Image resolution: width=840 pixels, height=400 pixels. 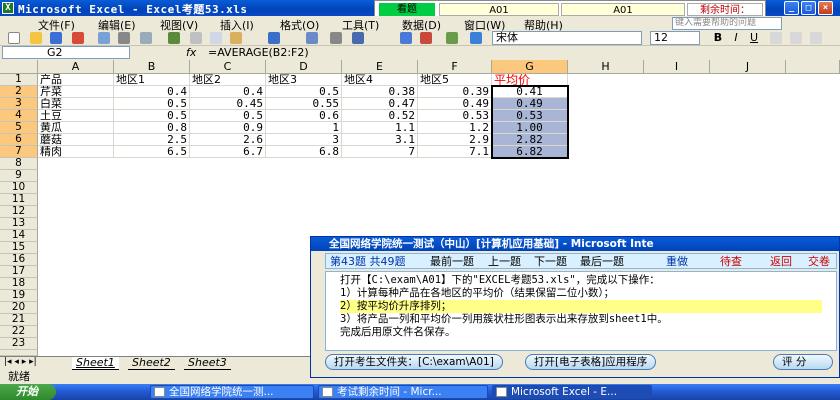 I want to click on cell-G1: 平均价, so click(x=530, y=80).